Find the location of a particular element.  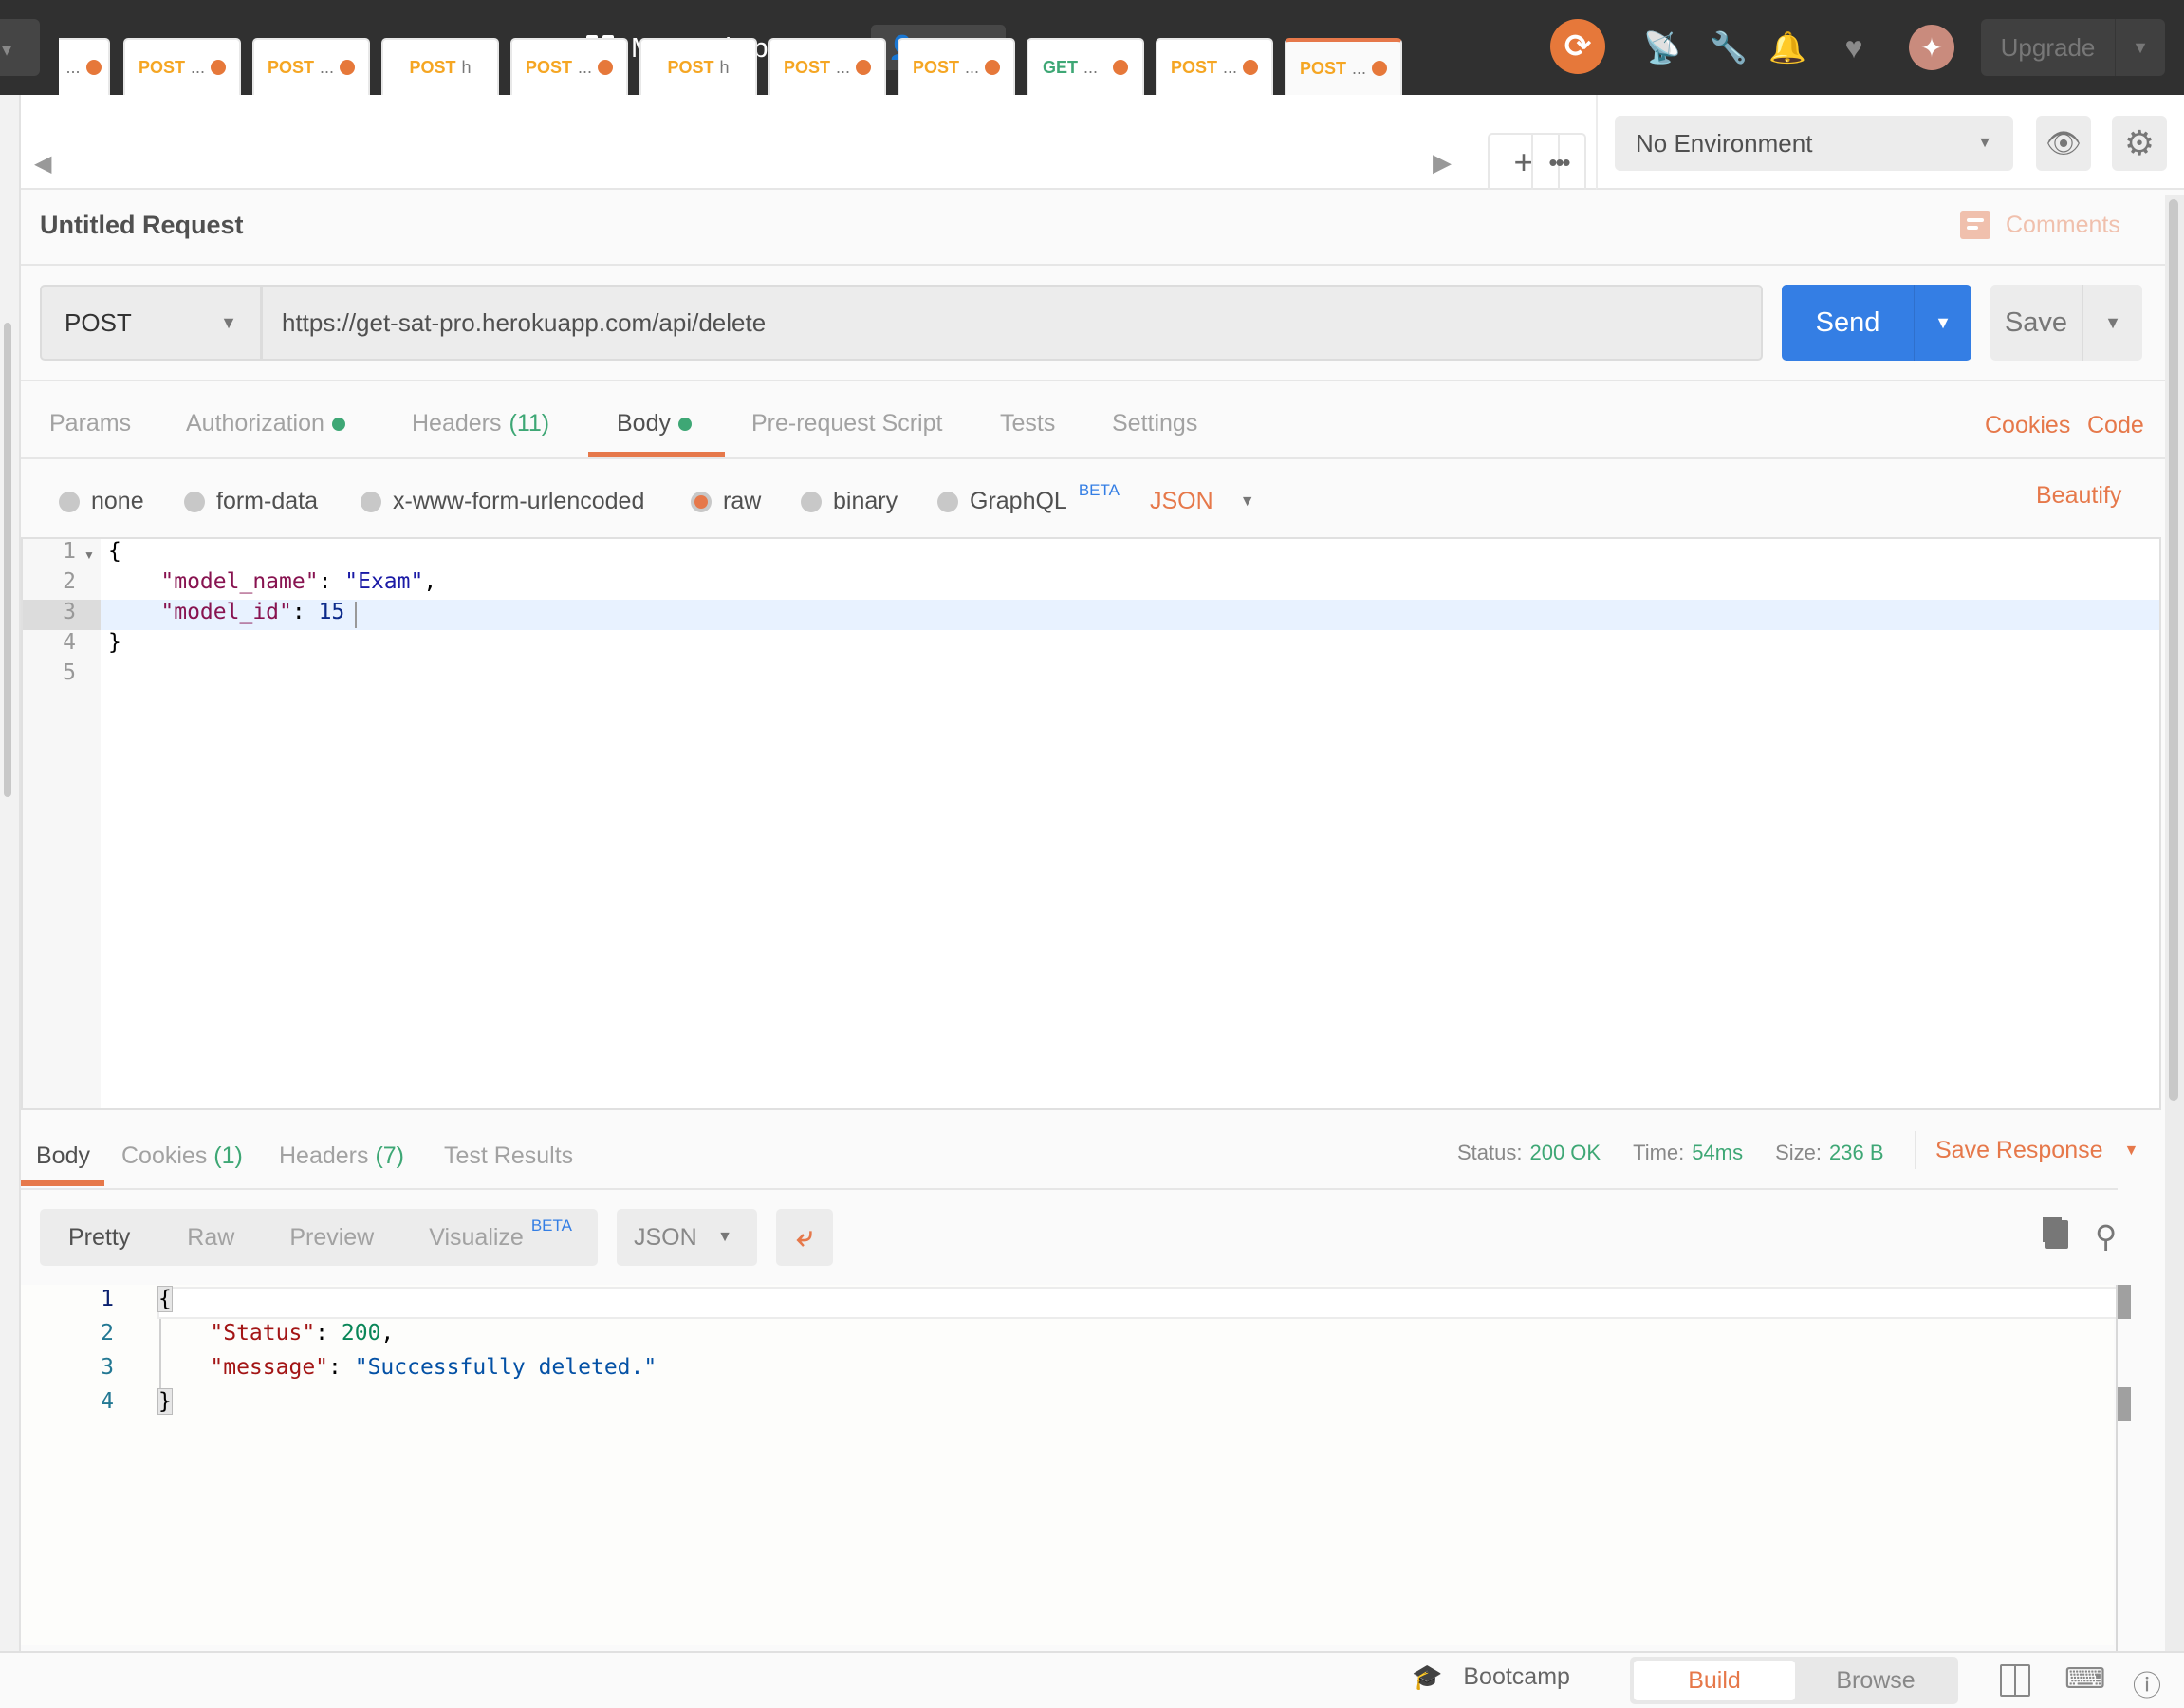

comment-icon is located at coordinates (1975, 225).